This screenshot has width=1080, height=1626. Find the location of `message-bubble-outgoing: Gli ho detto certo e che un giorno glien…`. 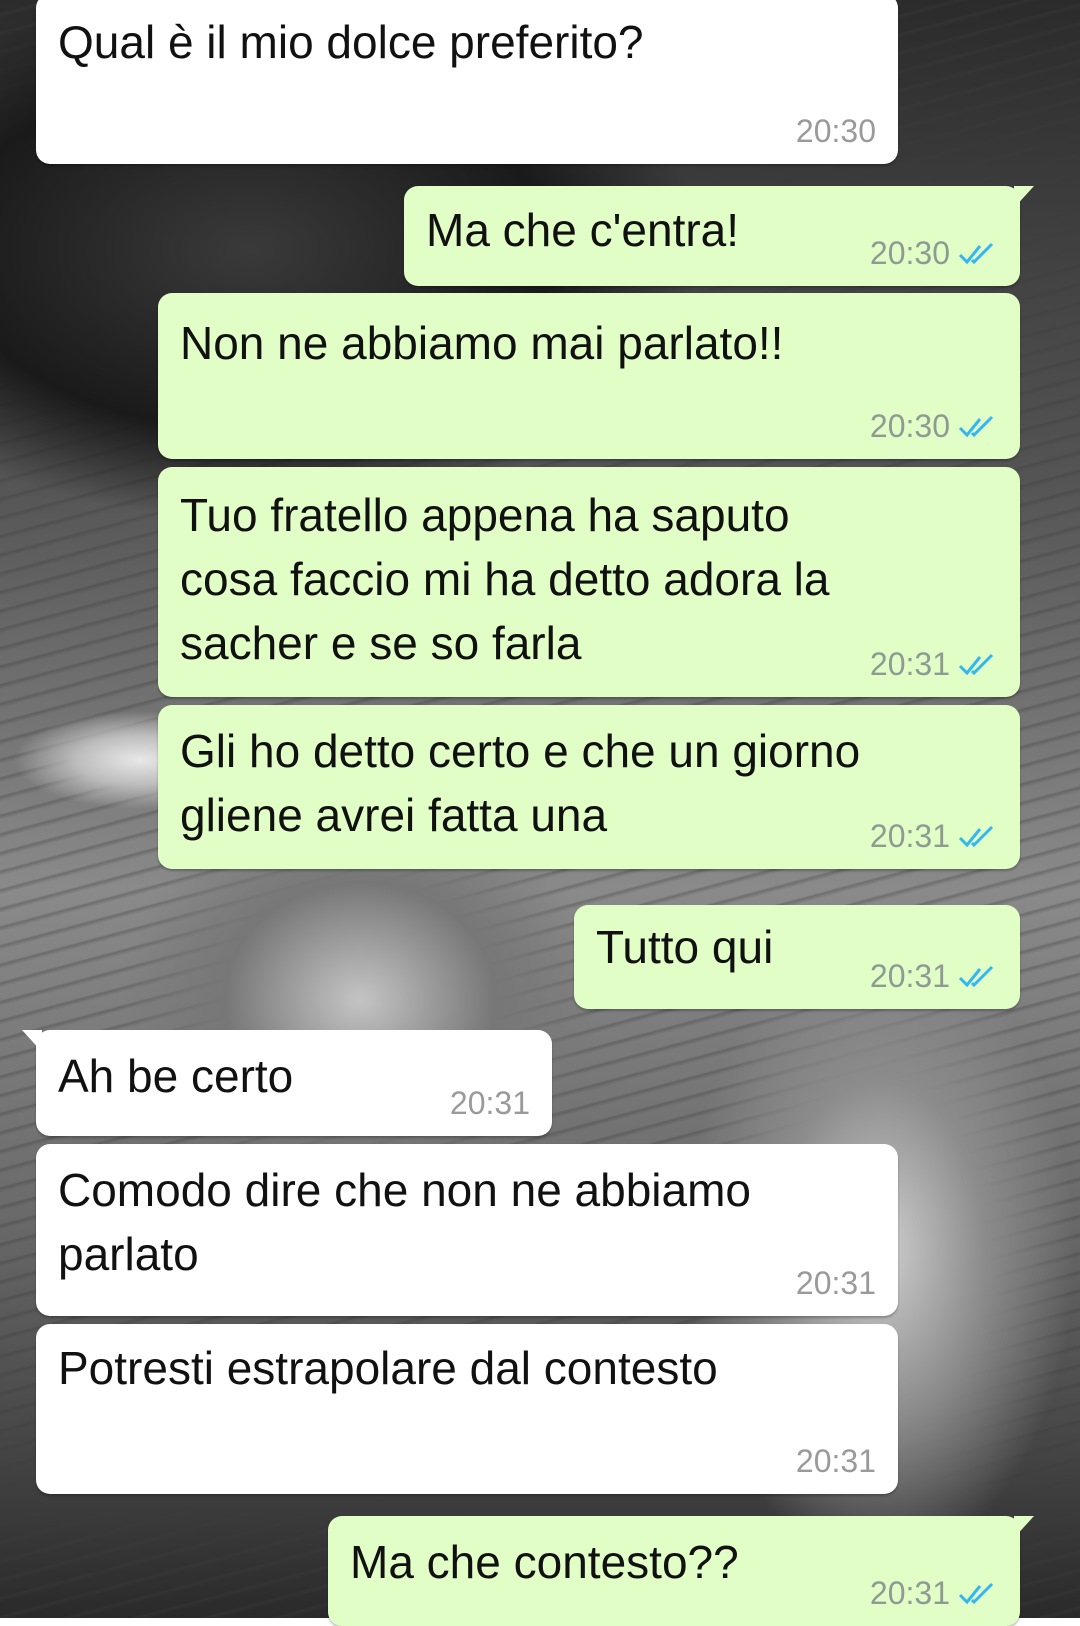

message-bubble-outgoing: Gli ho detto certo e che un giorno glien… is located at coordinates (589, 787).